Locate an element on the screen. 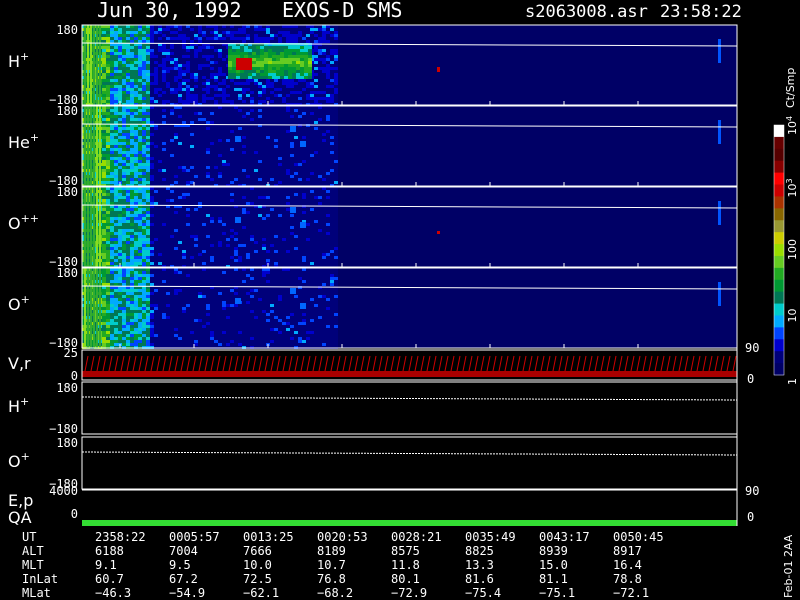 The height and width of the screenshot is (600, 800). plot-date: Jun 30, 1992 is located at coordinates (169, 11).